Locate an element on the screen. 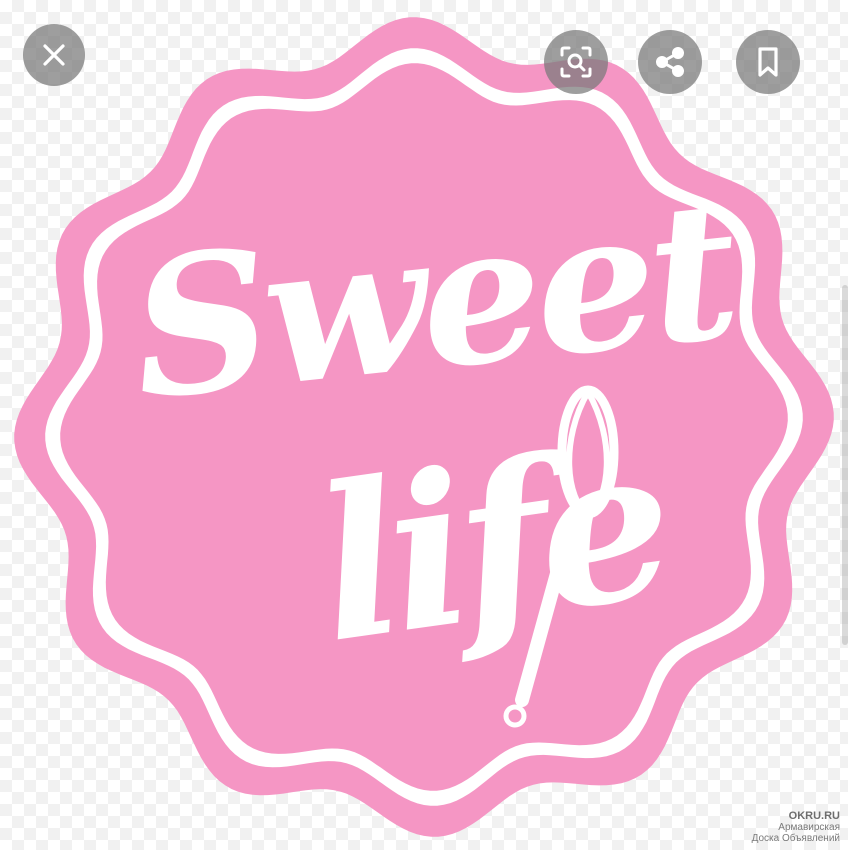  close-icon is located at coordinates (54, 55).